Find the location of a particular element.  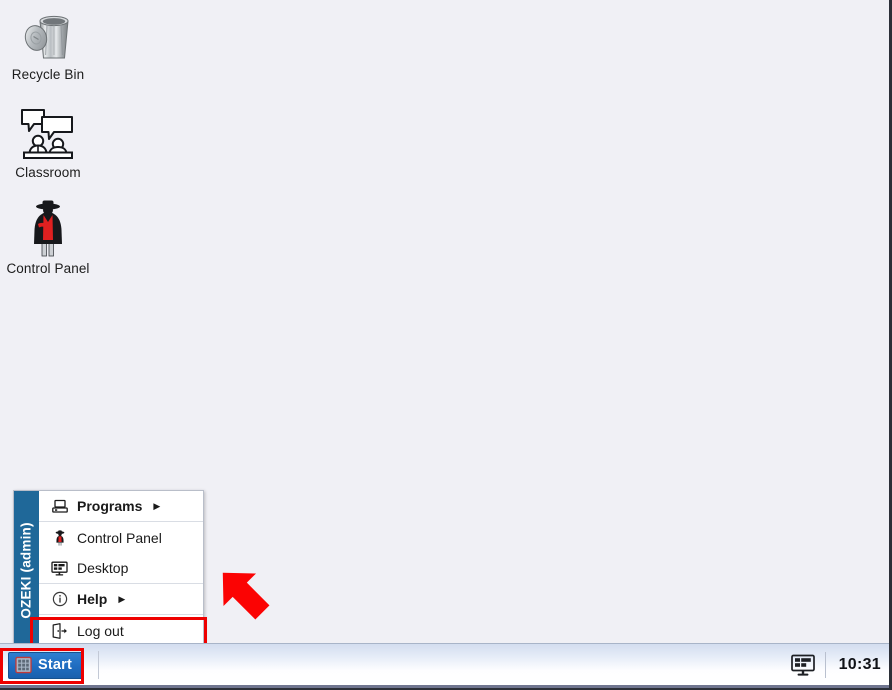

system-tray: 10:31 is located at coordinates (835, 665).